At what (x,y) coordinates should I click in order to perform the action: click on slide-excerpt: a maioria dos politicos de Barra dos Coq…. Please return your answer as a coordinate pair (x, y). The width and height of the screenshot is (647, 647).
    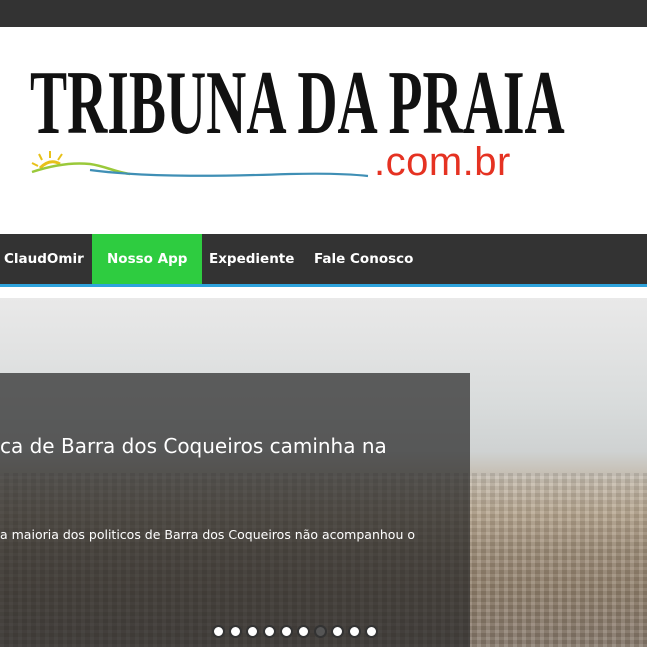
    Looking at the image, I should click on (207, 534).